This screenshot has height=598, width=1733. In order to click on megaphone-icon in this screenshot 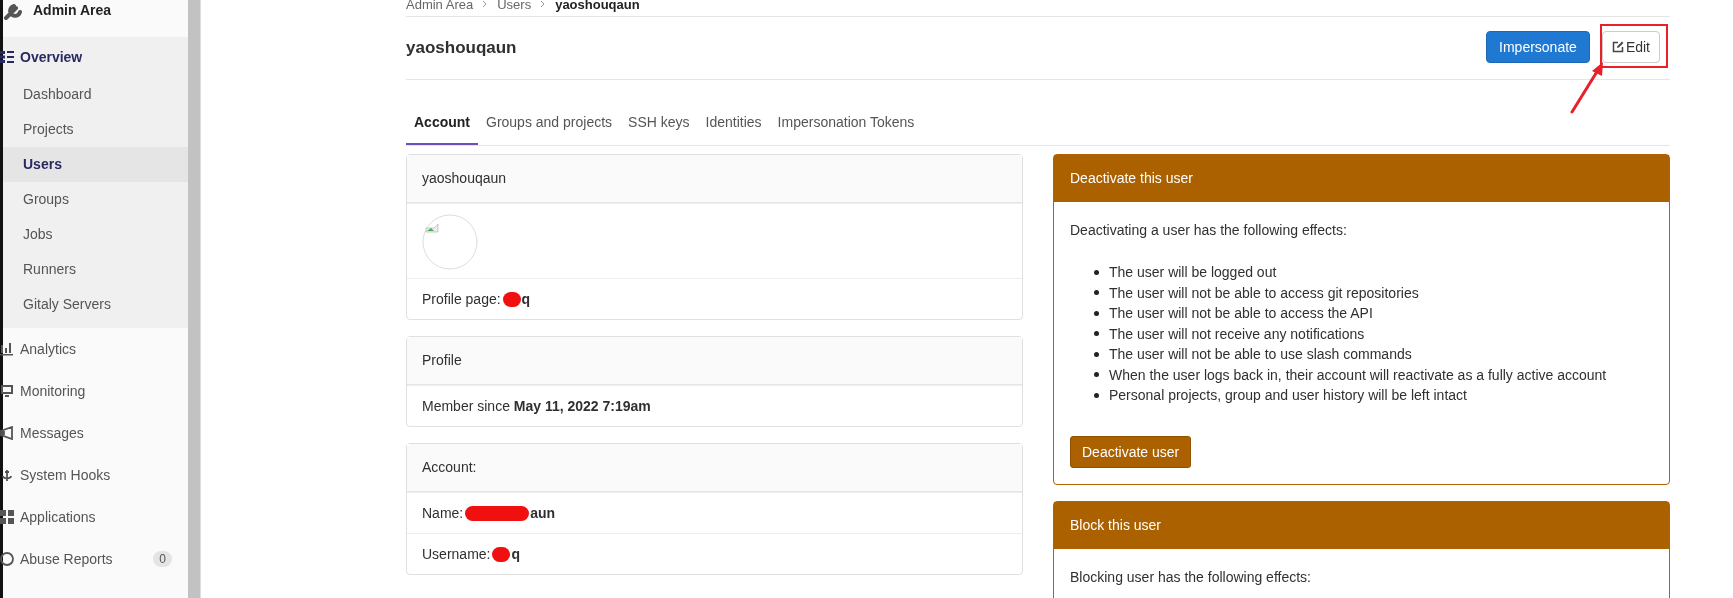, I will do `click(7, 433)`.